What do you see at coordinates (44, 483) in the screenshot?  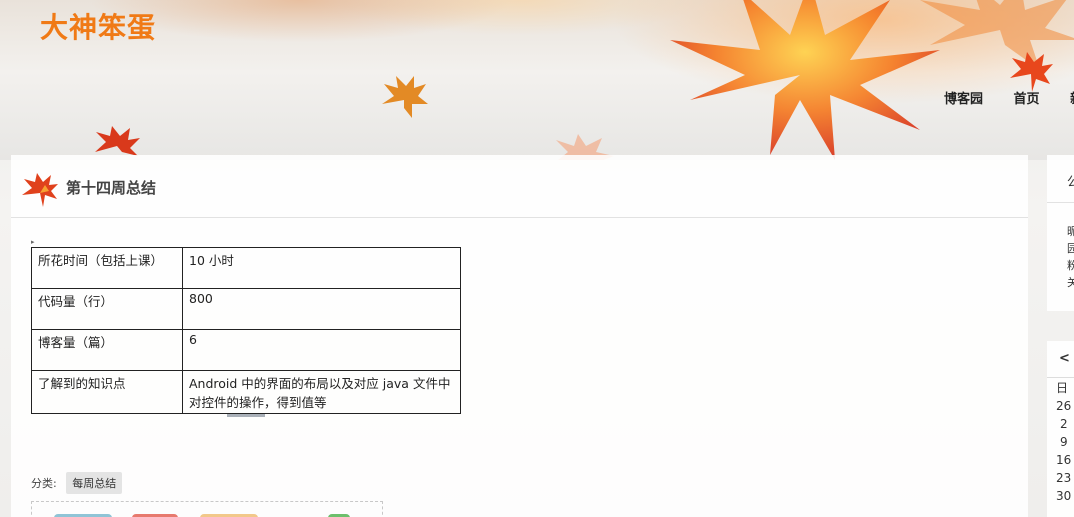 I see `category-label: 分类:` at bounding box center [44, 483].